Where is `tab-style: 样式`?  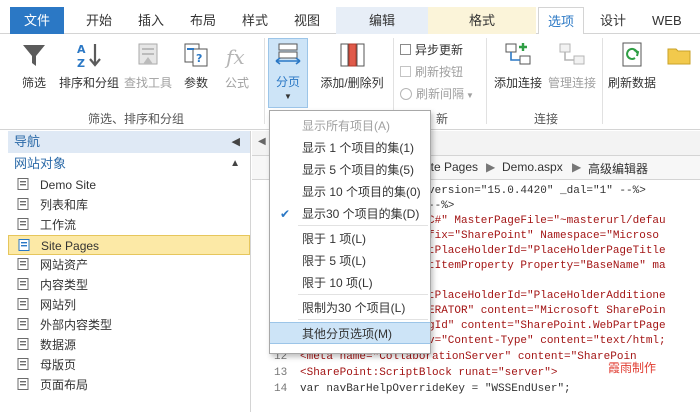 tab-style: 样式 is located at coordinates (255, 20).